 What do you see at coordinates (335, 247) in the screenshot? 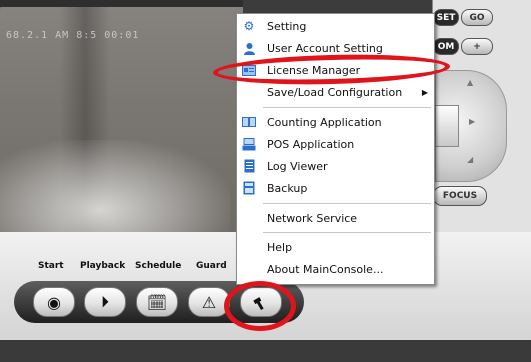
I see `menu-item-help: Help` at bounding box center [335, 247].